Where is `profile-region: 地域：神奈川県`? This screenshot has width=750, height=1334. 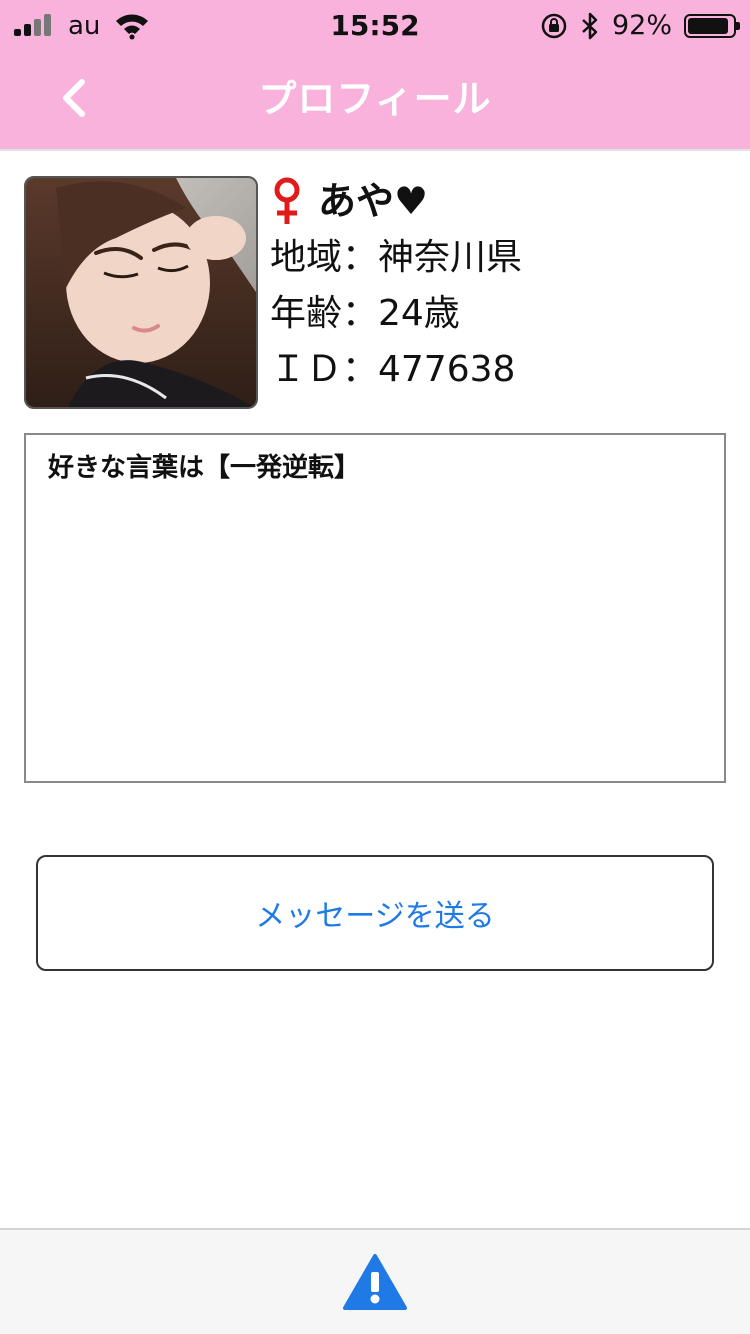
profile-region: 地域：神奈川県 is located at coordinates (396, 257).